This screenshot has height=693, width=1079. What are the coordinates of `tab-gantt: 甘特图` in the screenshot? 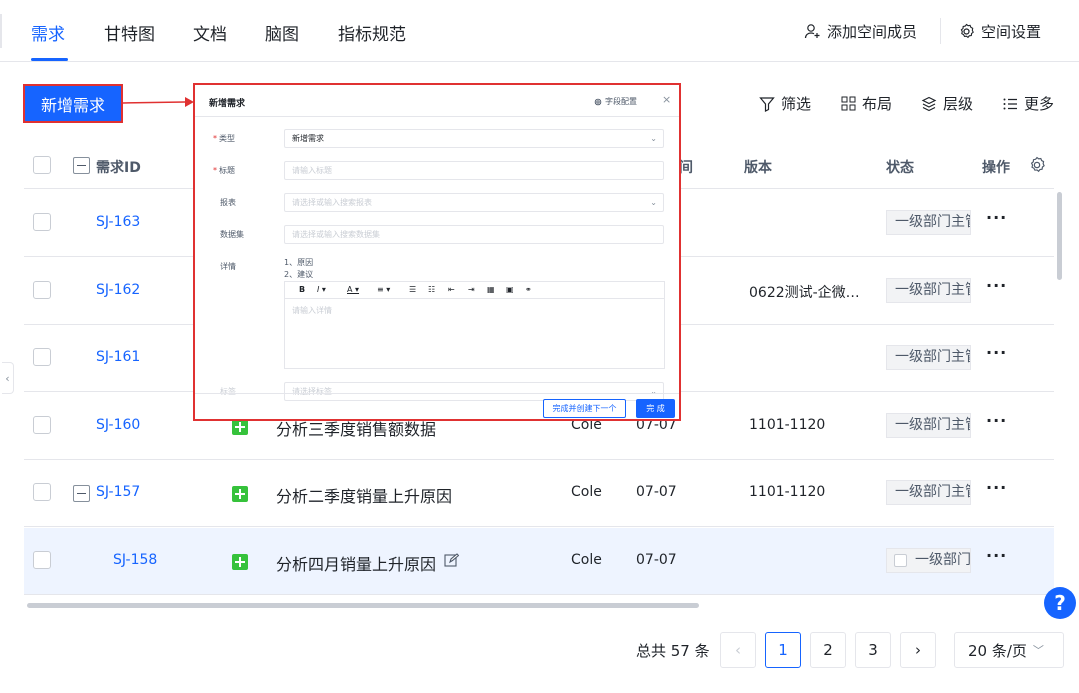 It's located at (129, 32).